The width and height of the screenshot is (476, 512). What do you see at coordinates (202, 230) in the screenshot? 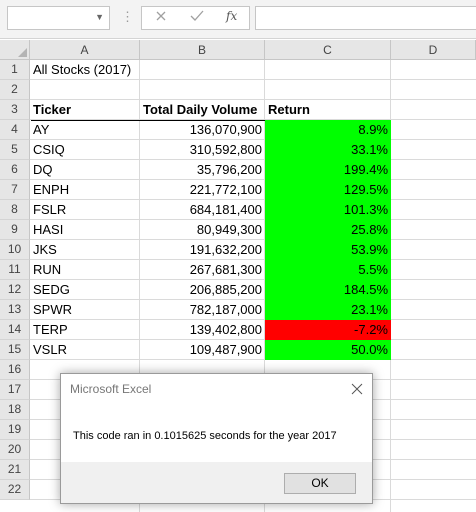
I see `volume-cell: 80,949,300` at bounding box center [202, 230].